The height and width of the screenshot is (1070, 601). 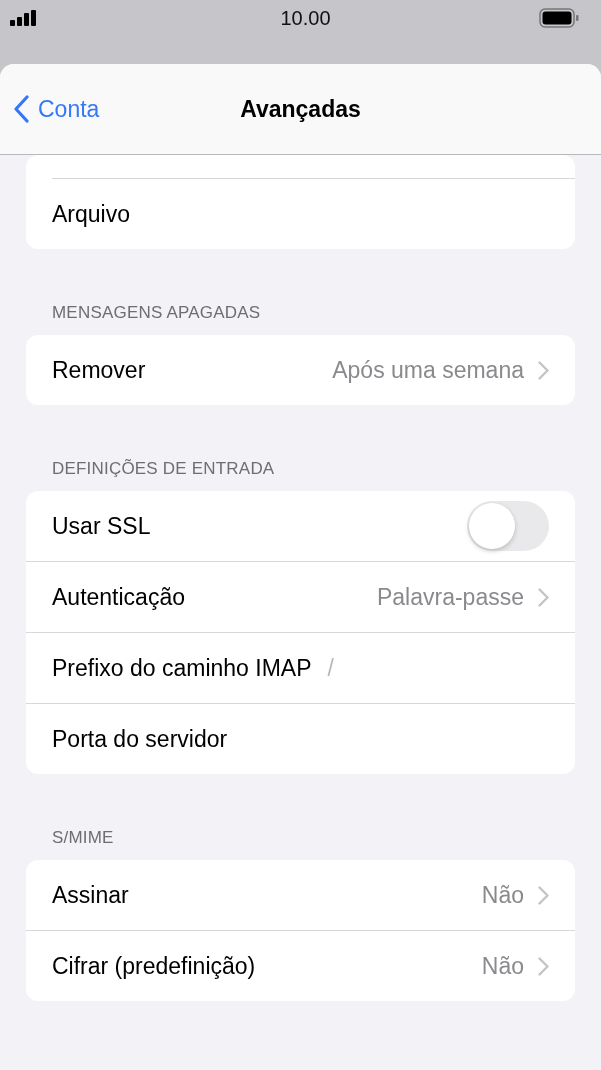 What do you see at coordinates (559, 18) in the screenshot?
I see `battery-icon` at bounding box center [559, 18].